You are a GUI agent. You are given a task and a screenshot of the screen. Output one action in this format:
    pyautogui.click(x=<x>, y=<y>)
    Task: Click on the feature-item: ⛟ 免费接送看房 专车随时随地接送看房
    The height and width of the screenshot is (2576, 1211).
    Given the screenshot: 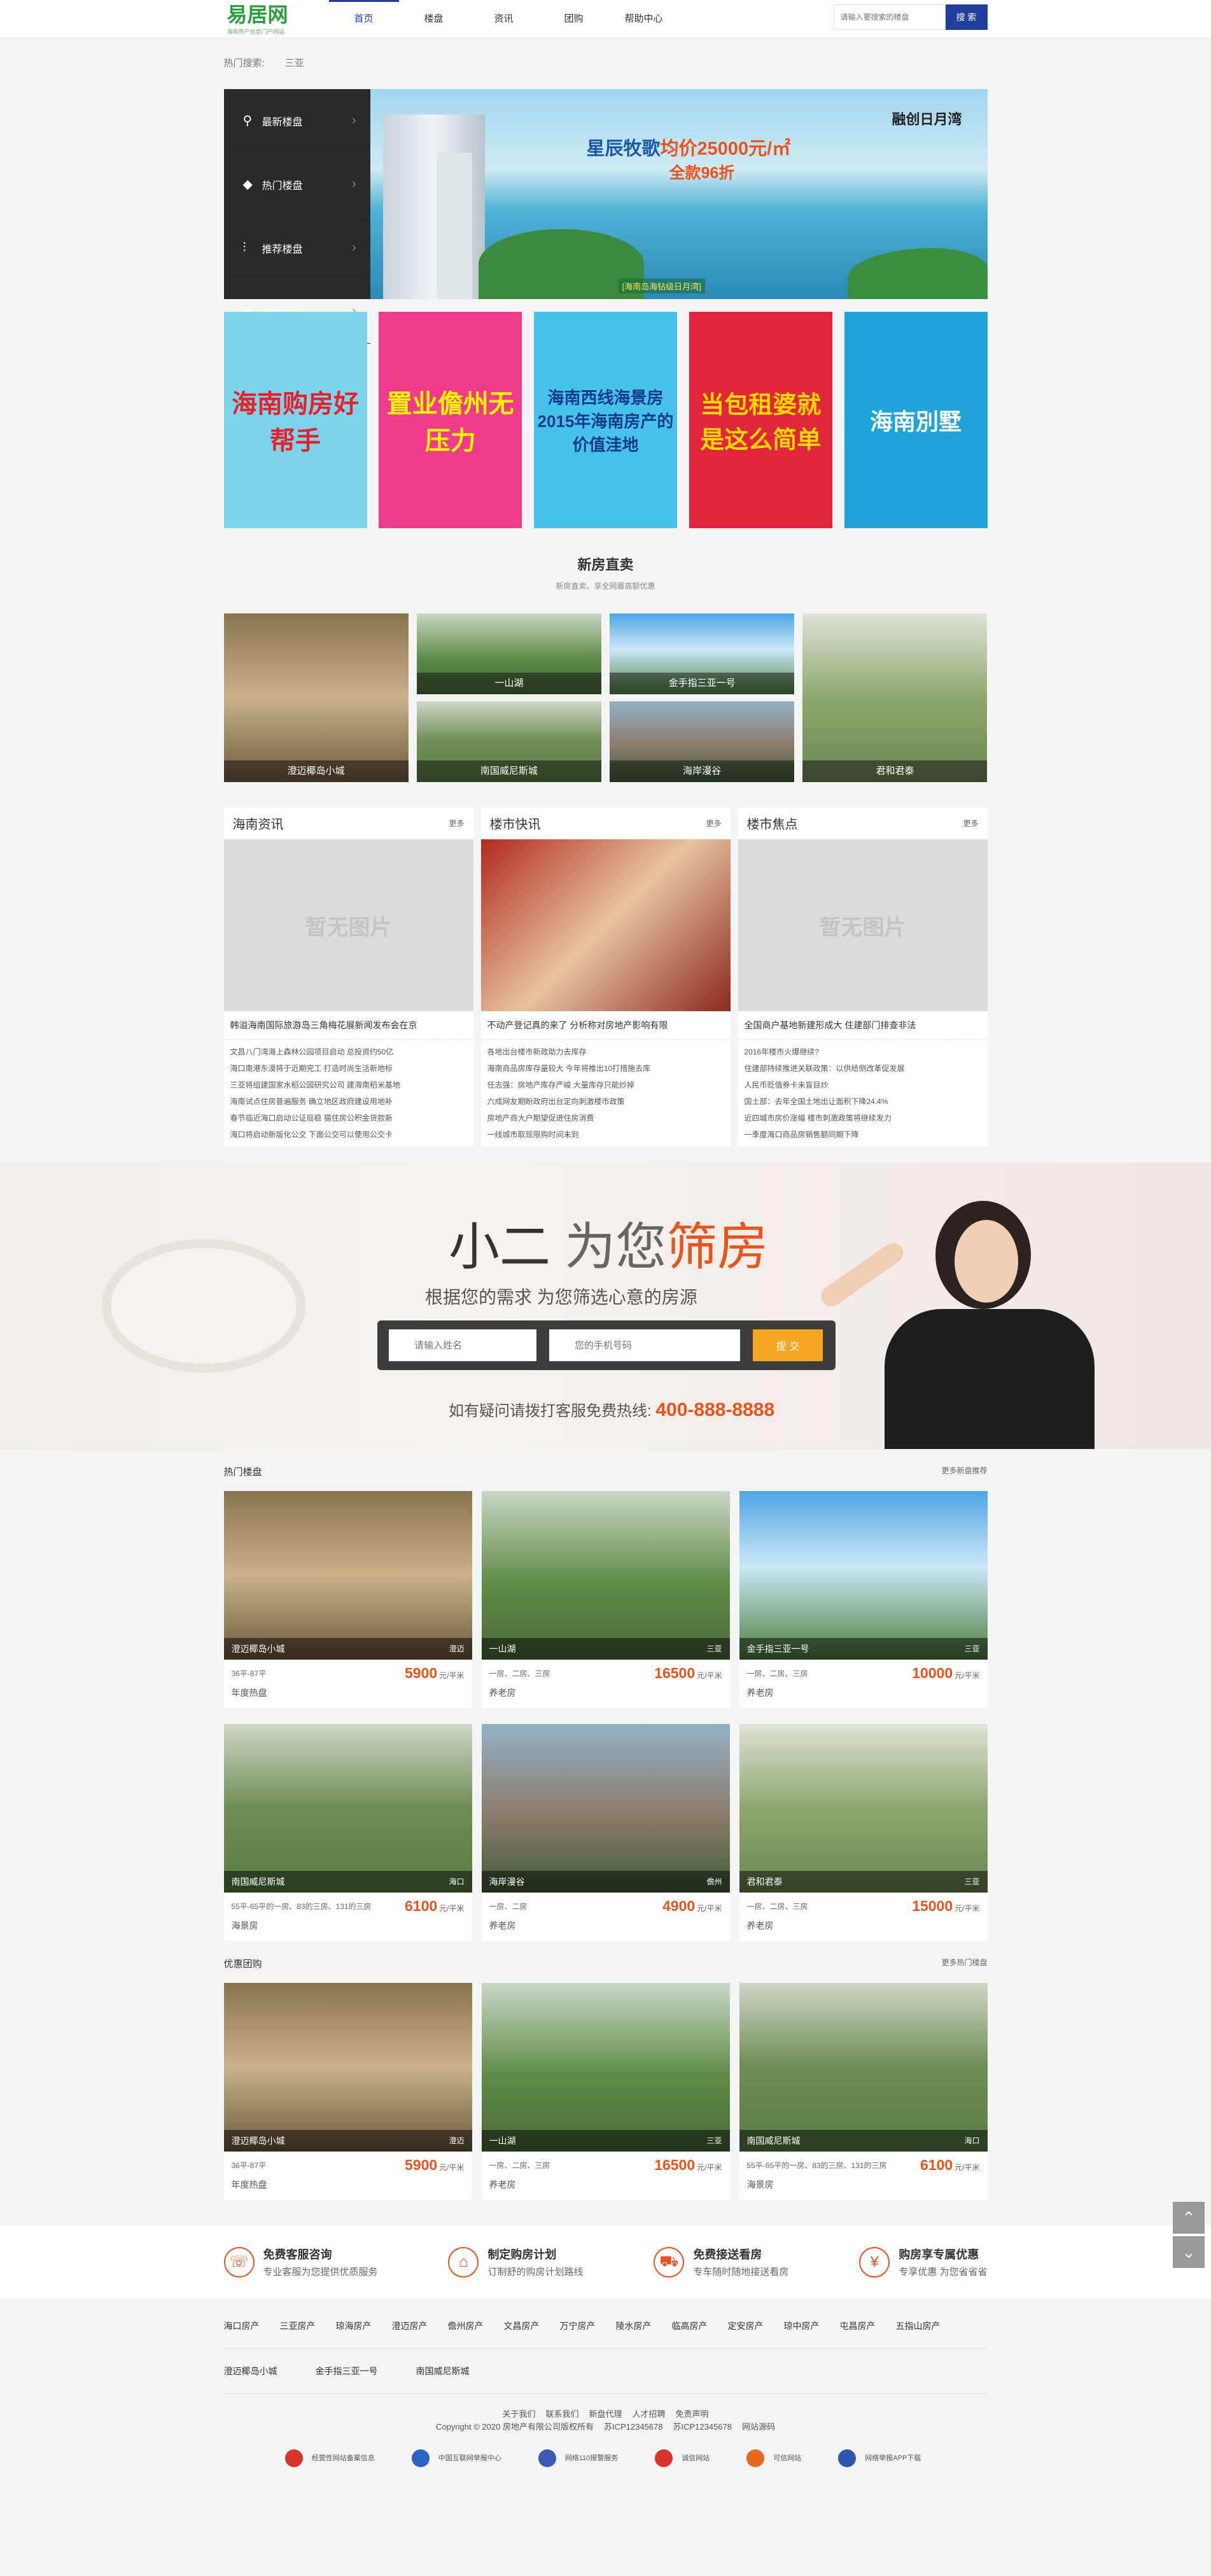 What is the action you would take?
    pyautogui.click(x=721, y=2262)
    